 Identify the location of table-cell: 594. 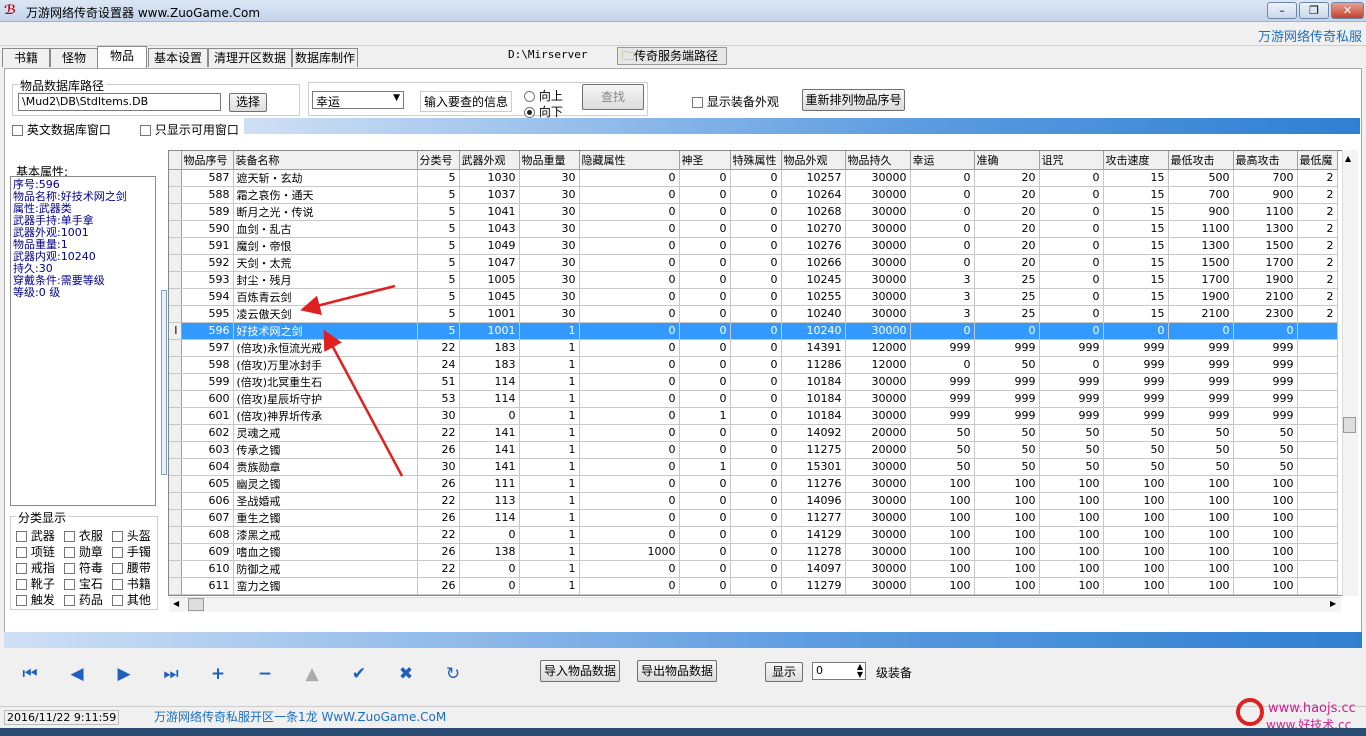
(207, 297).